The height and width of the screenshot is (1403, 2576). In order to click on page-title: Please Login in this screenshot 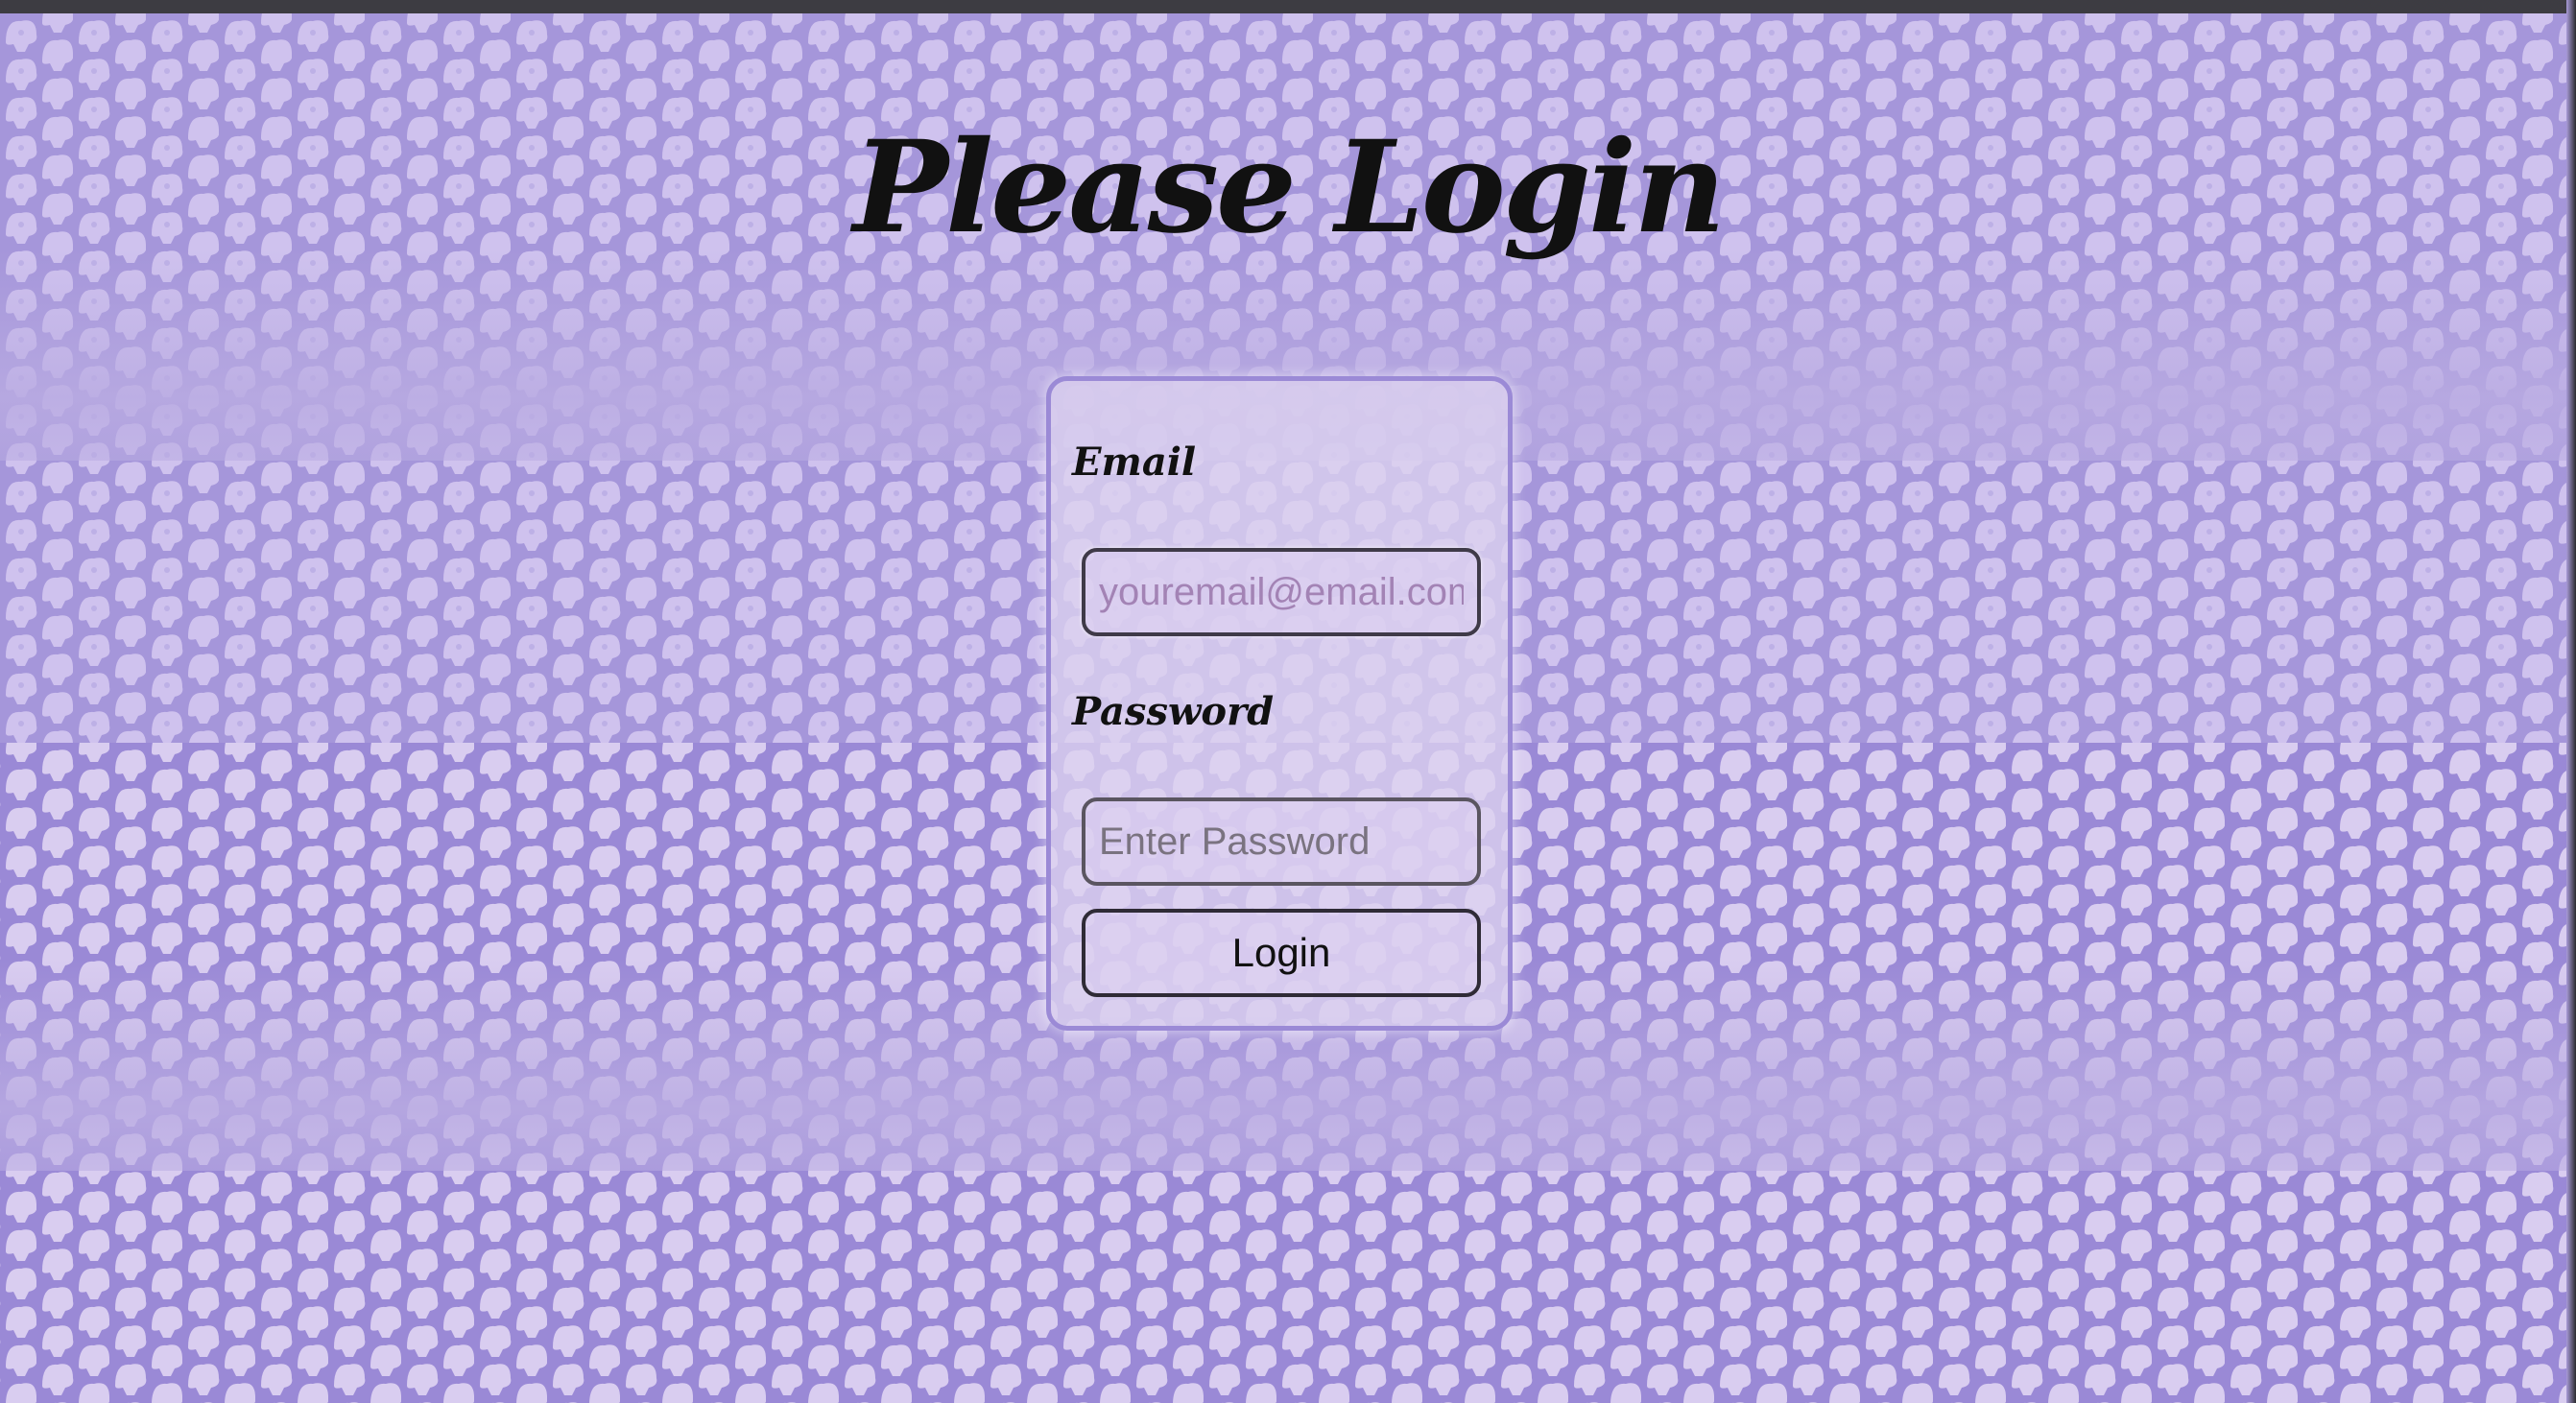, I will do `click(1289, 187)`.